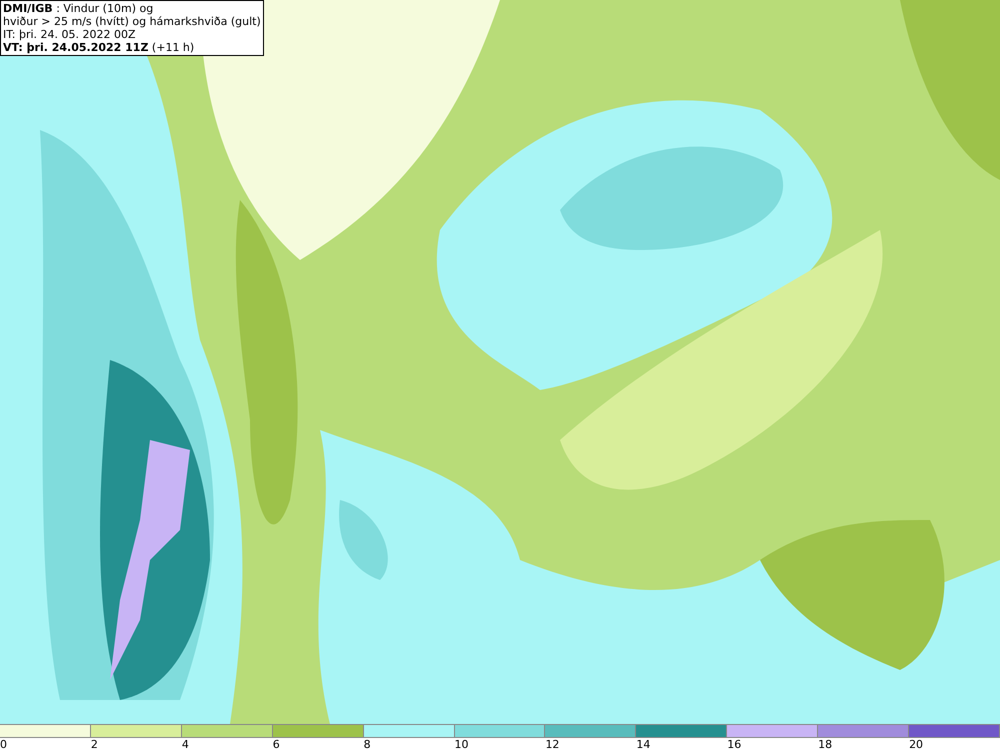 The width and height of the screenshot is (1000, 753). What do you see at coordinates (367, 745) in the screenshot?
I see `legend-label: 8` at bounding box center [367, 745].